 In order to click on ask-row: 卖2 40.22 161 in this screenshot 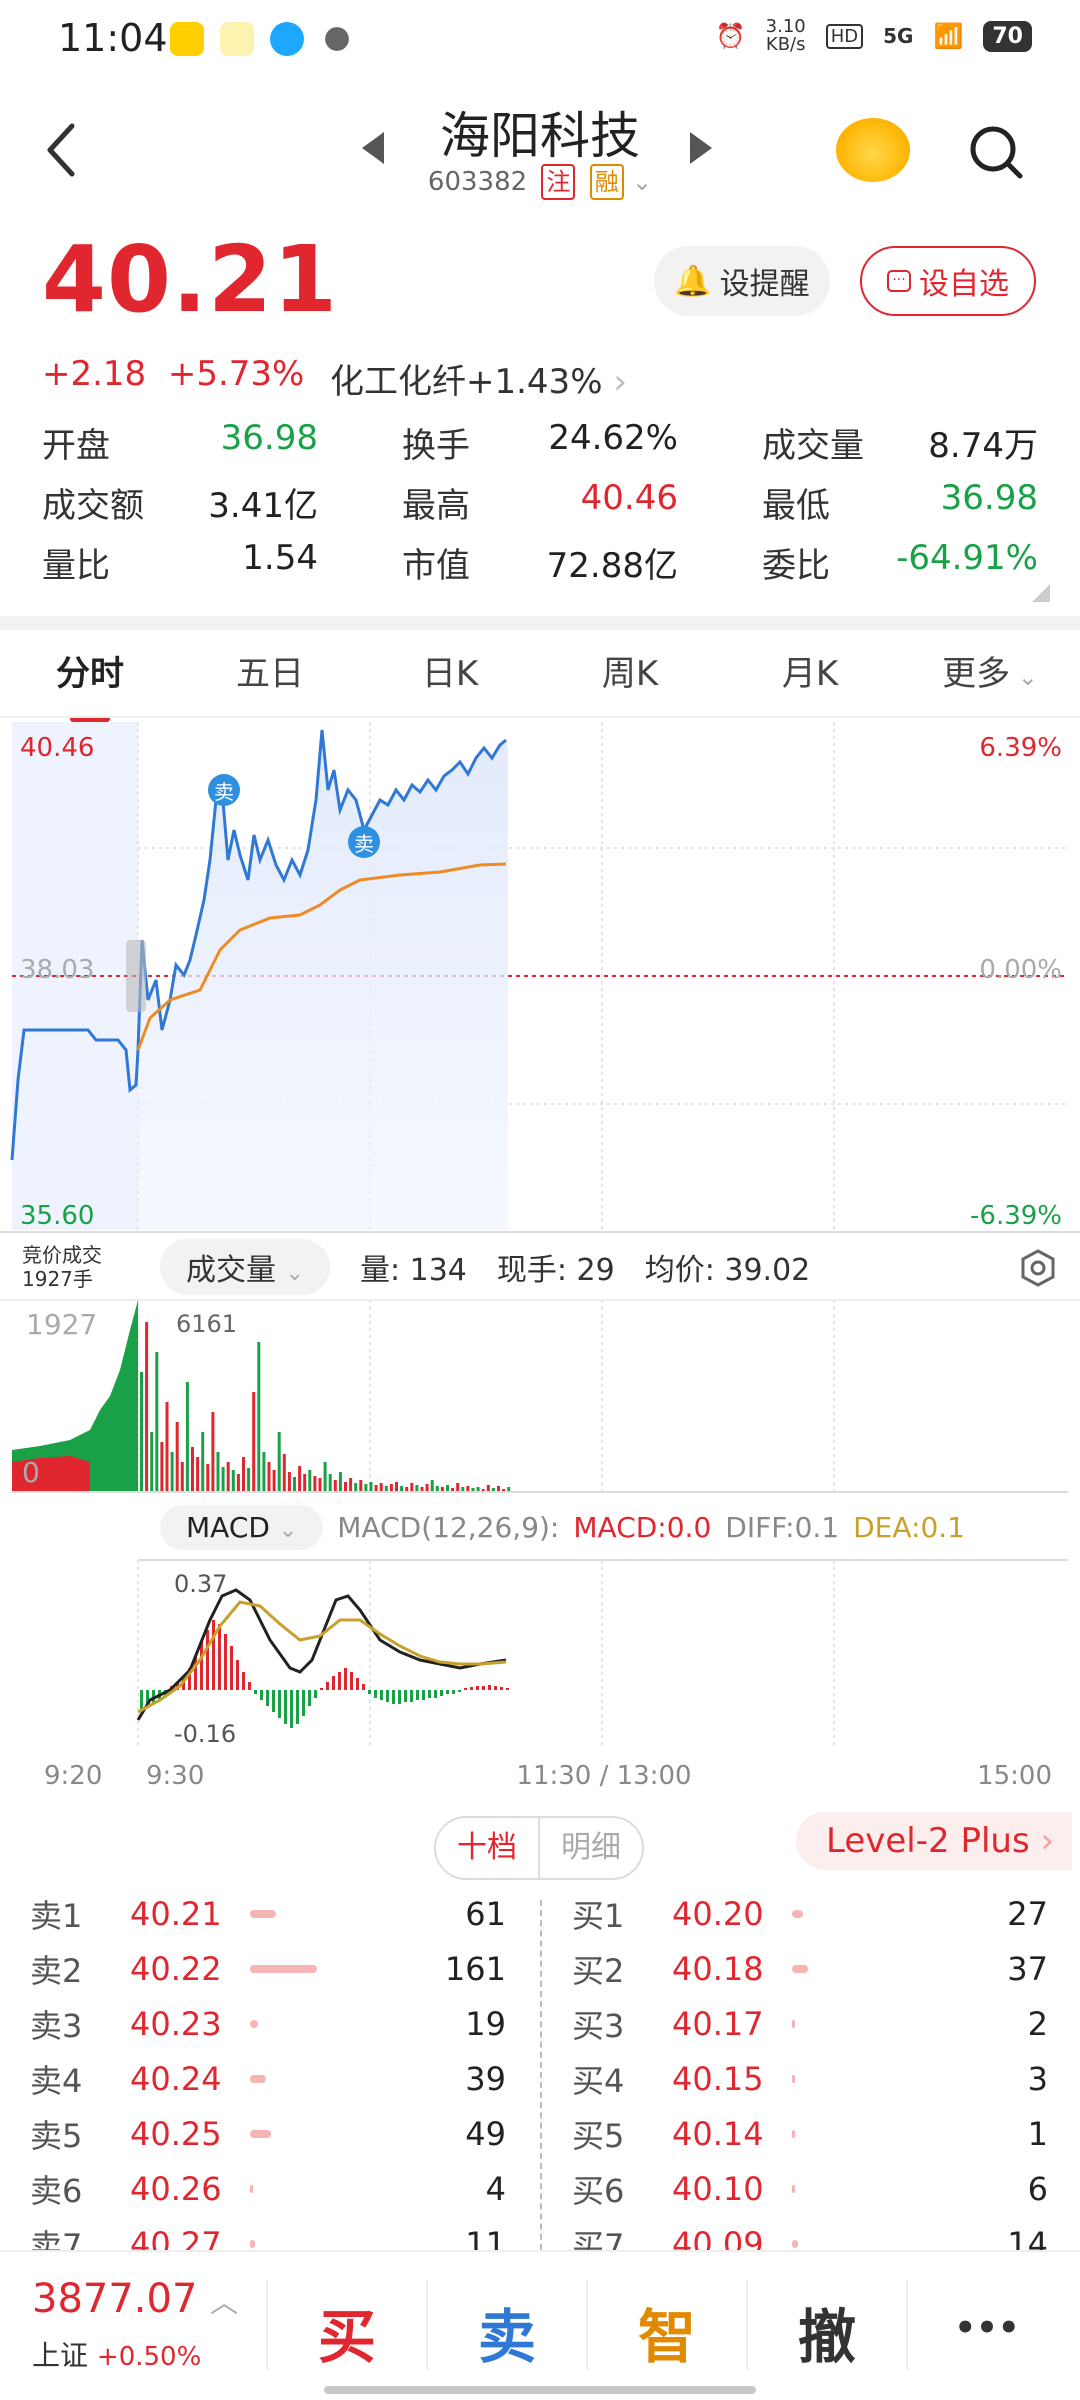, I will do `click(268, 1968)`.